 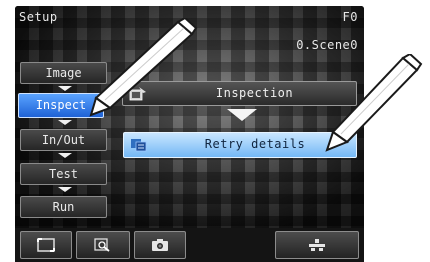 What do you see at coordinates (350, 17) in the screenshot?
I see `scene-code: F0` at bounding box center [350, 17].